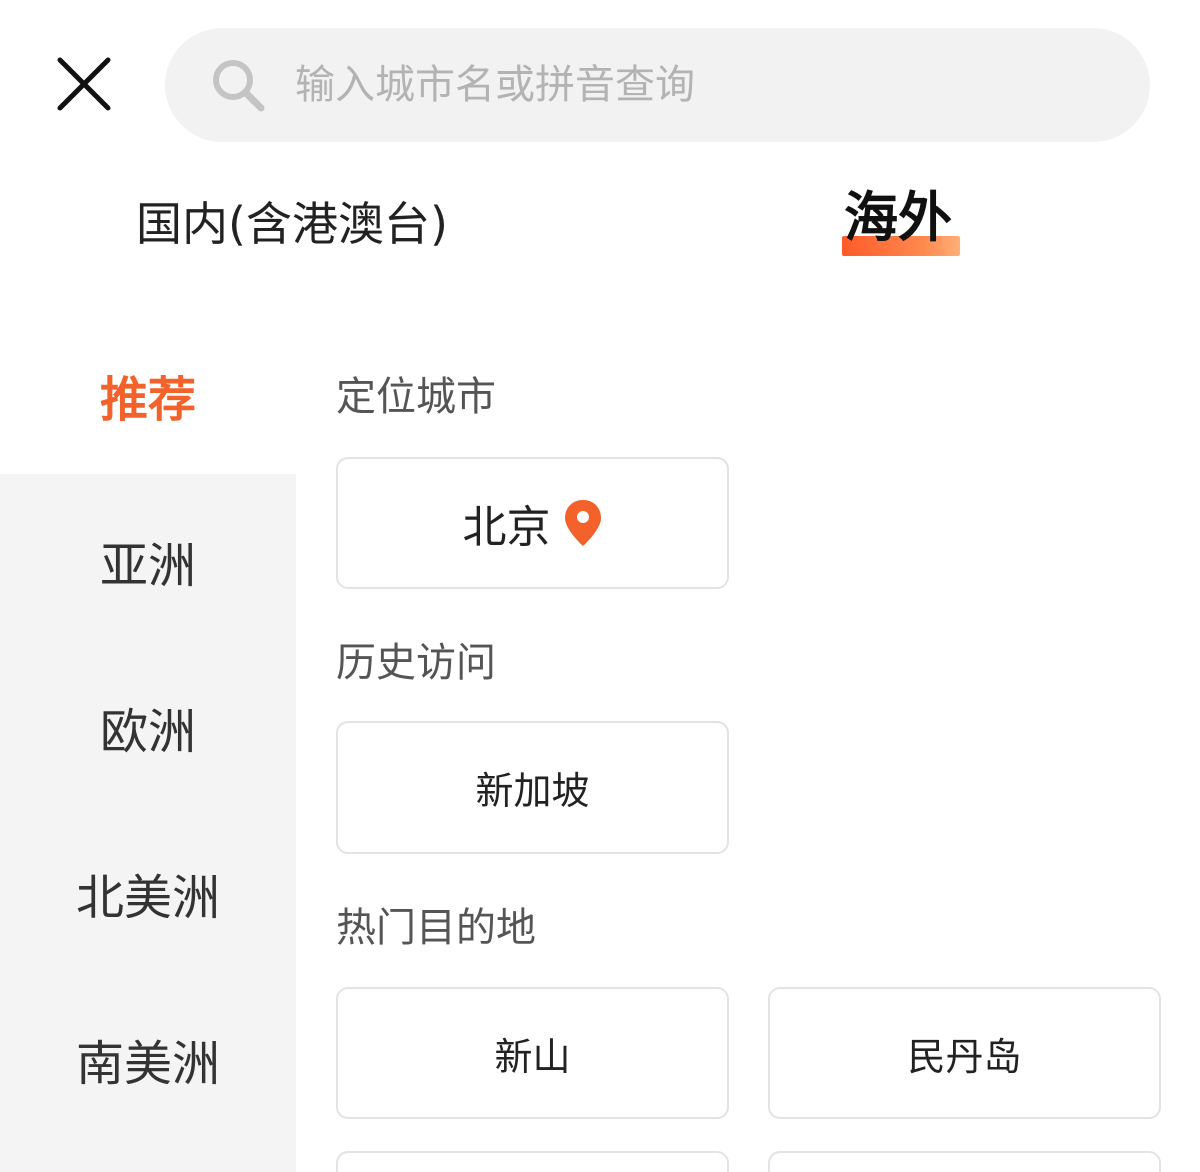 The image size is (1200, 1172). I want to click on category-south-america: 南美洲, so click(148, 1059).